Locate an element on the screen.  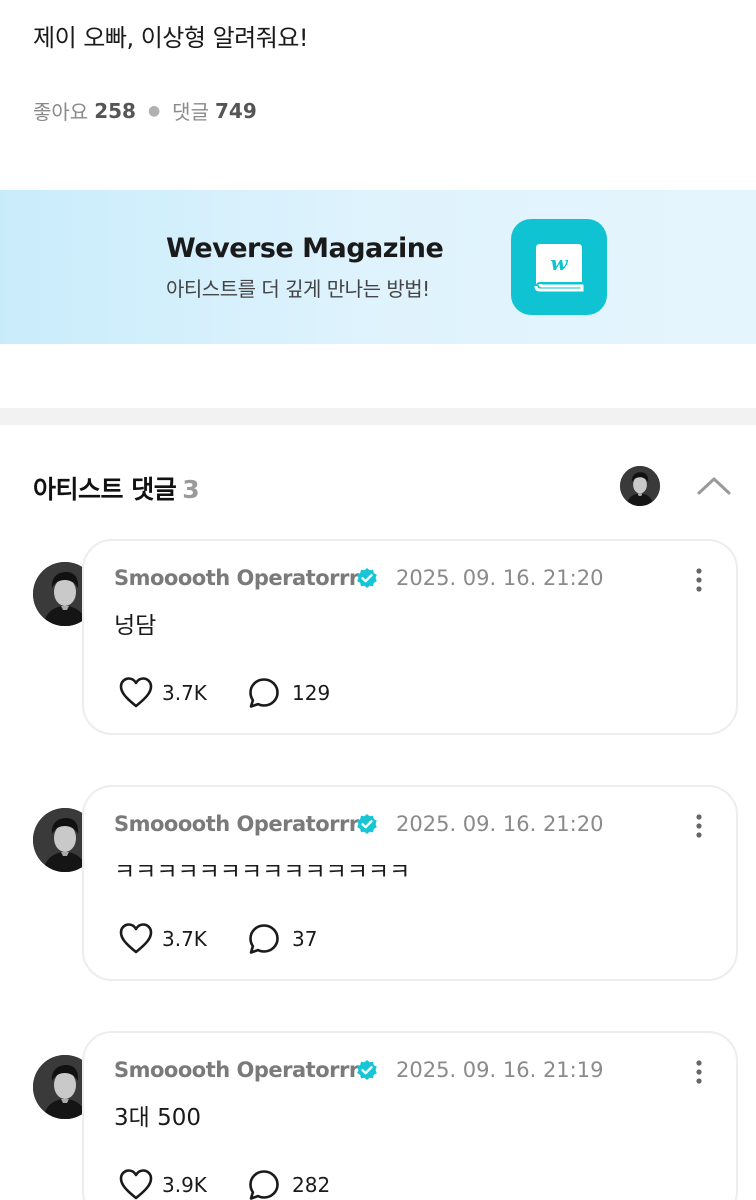
comment-text: ㅋㅋㅋㅋㅋㅋㅋㅋㅋㅋㅋㅋㅋㅋ is located at coordinates (262, 872).